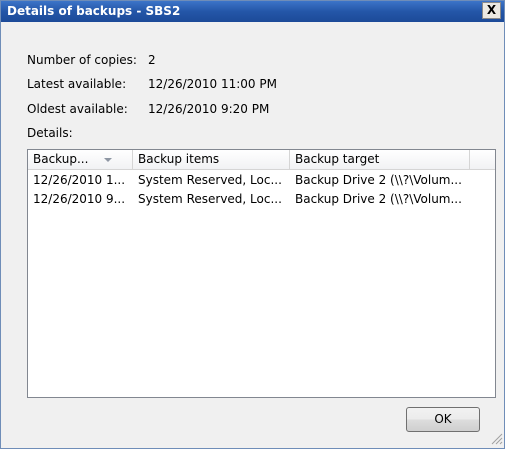 Image resolution: width=505 pixels, height=449 pixels. What do you see at coordinates (491, 10) in the screenshot?
I see `close-button: X` at bounding box center [491, 10].